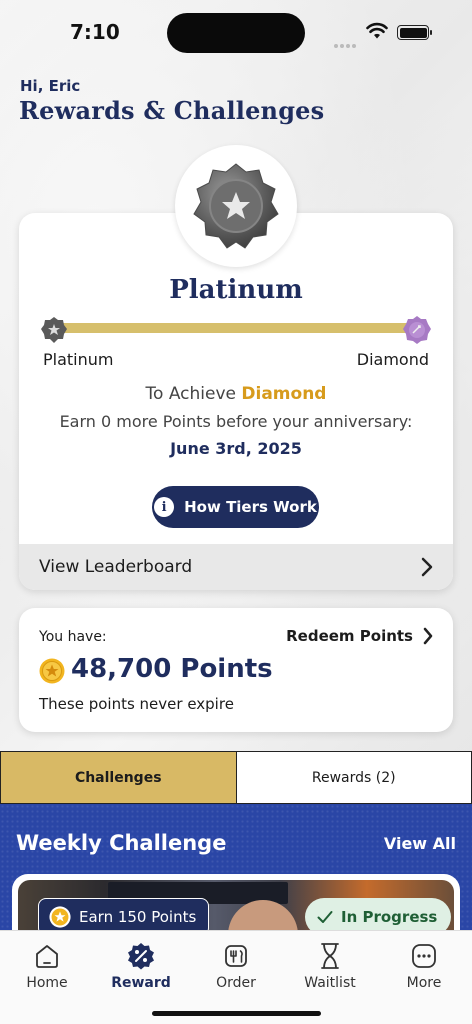  Describe the element at coordinates (420, 843) in the screenshot. I see `view-all-link: View All` at that location.